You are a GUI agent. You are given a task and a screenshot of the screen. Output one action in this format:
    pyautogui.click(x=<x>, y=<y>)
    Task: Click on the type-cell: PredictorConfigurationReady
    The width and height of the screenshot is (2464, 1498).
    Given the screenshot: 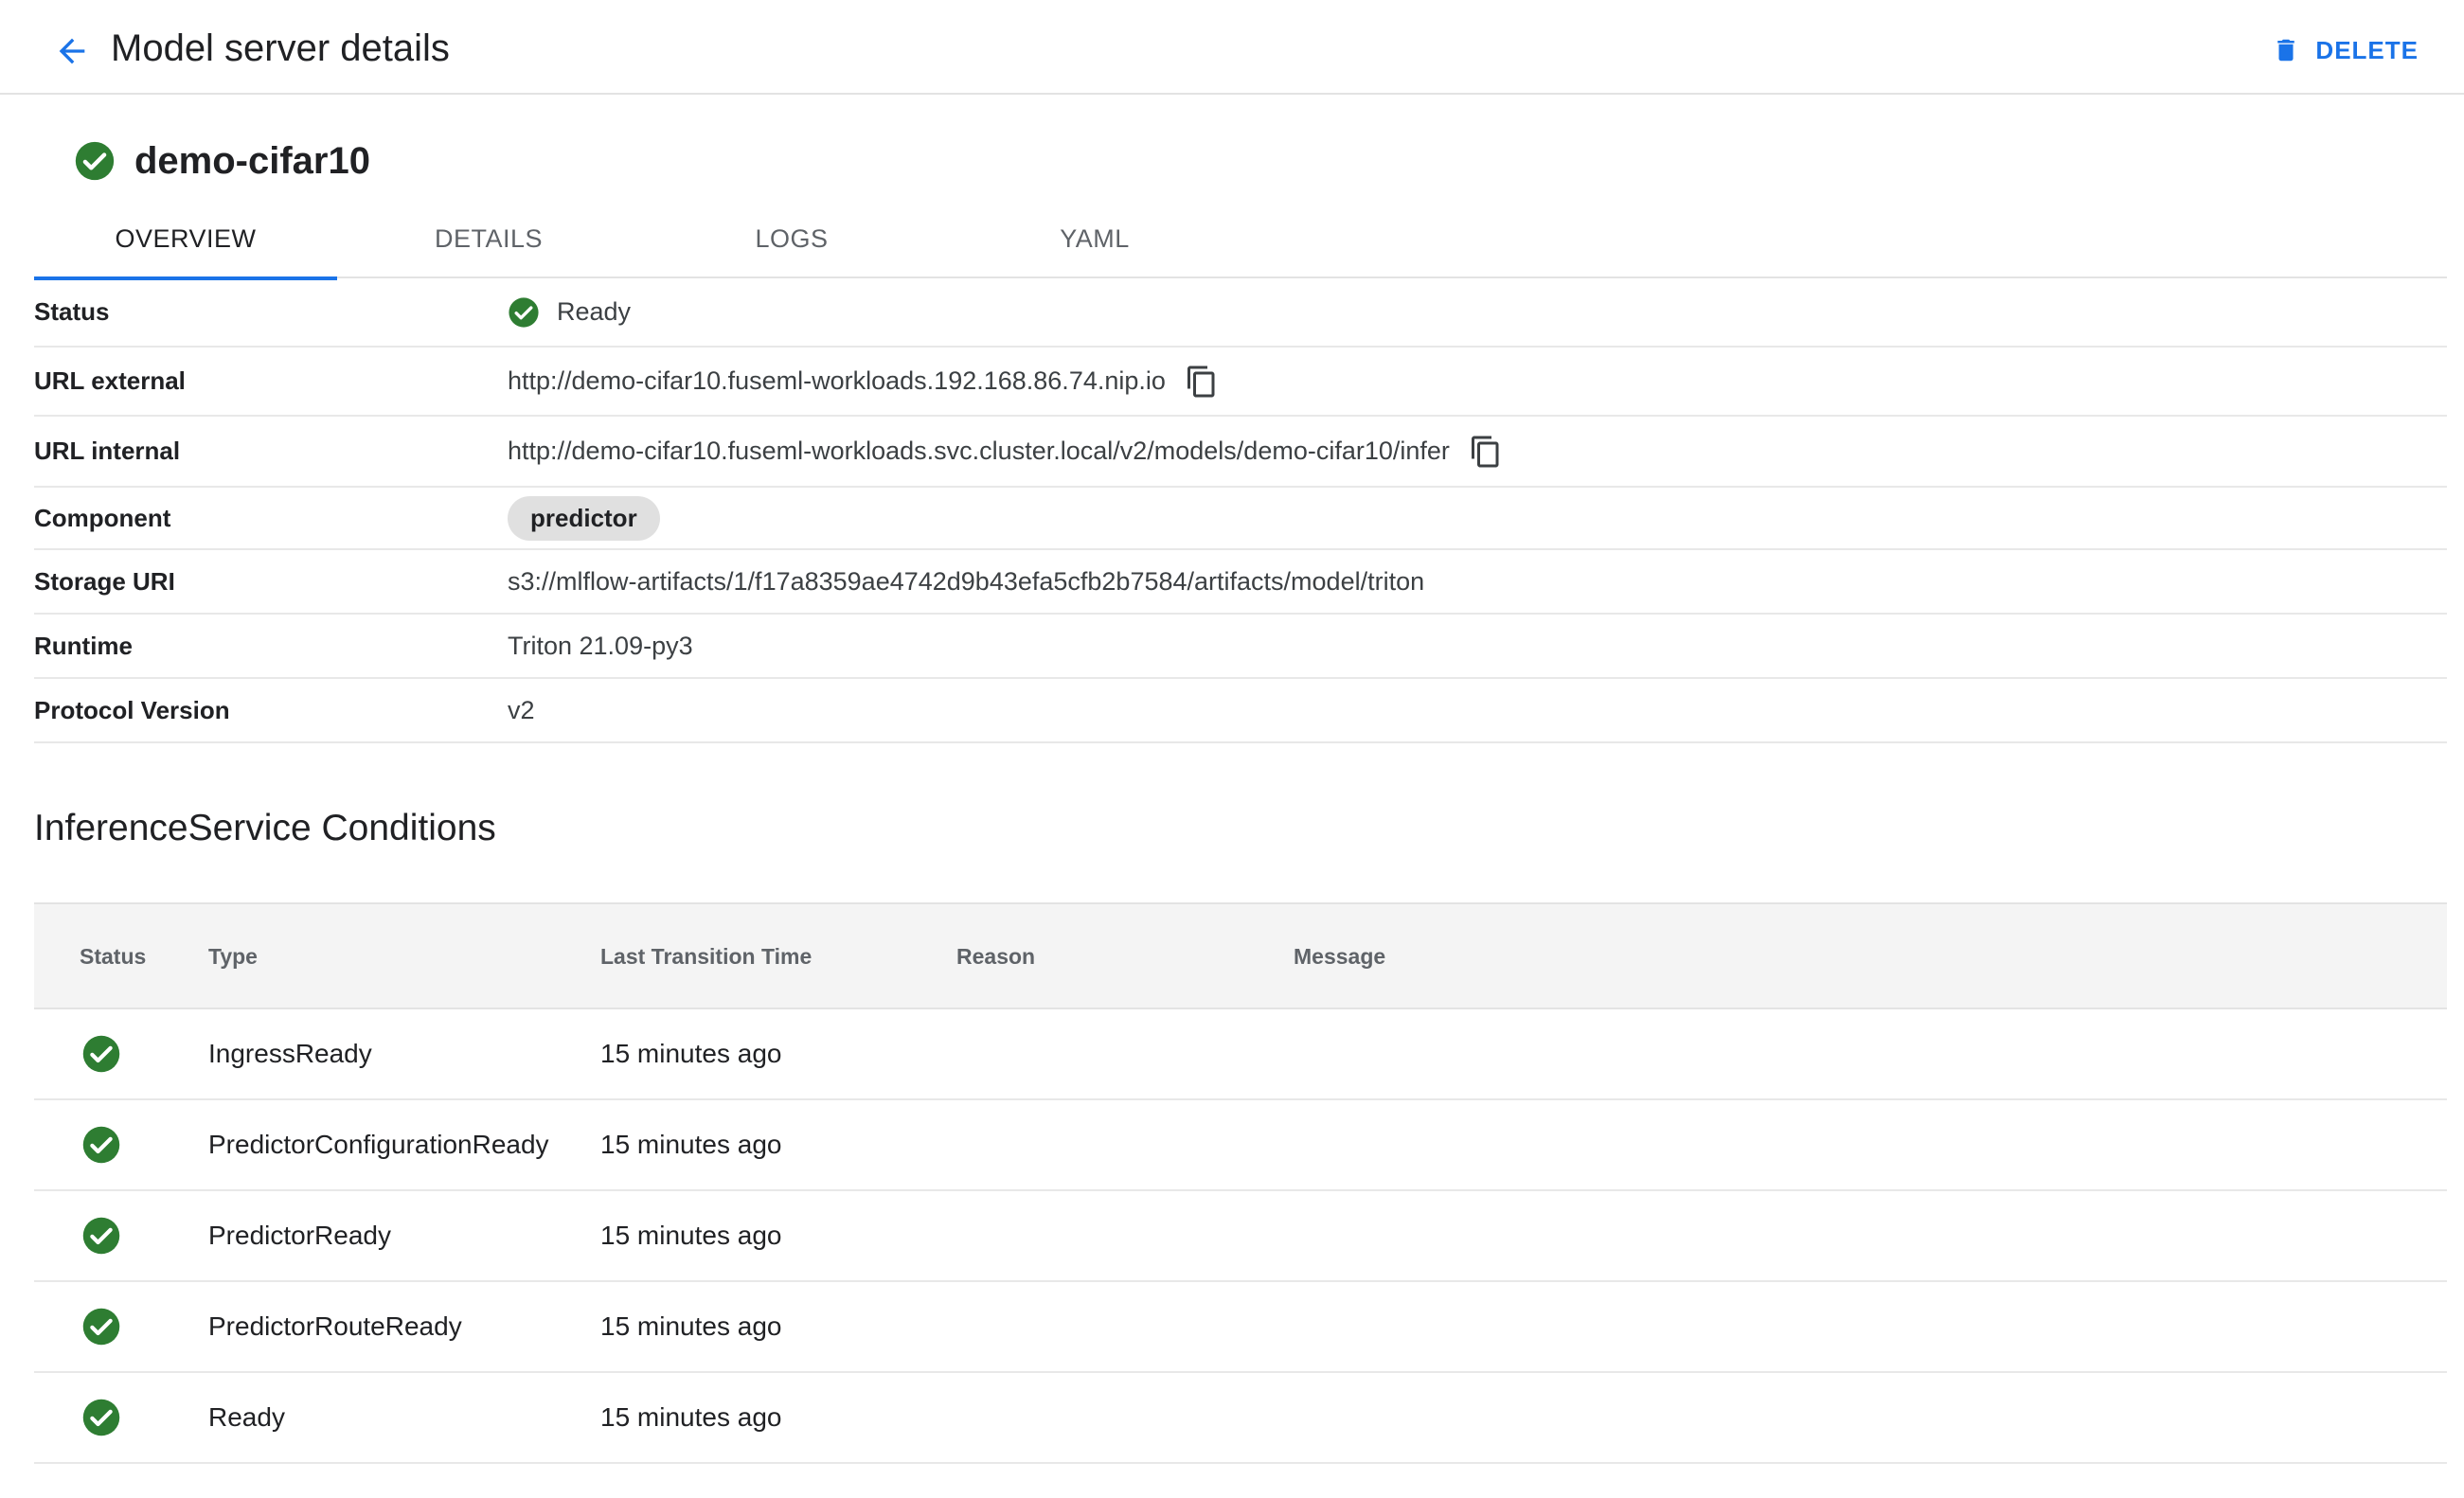 What is the action you would take?
    pyautogui.click(x=378, y=1144)
    